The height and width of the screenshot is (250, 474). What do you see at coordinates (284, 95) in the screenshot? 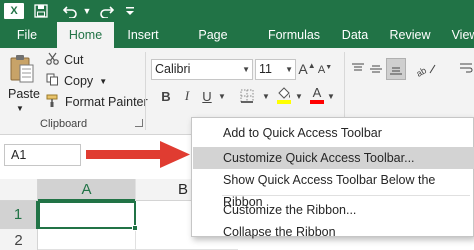
I see `fill-color-icon` at bounding box center [284, 95].